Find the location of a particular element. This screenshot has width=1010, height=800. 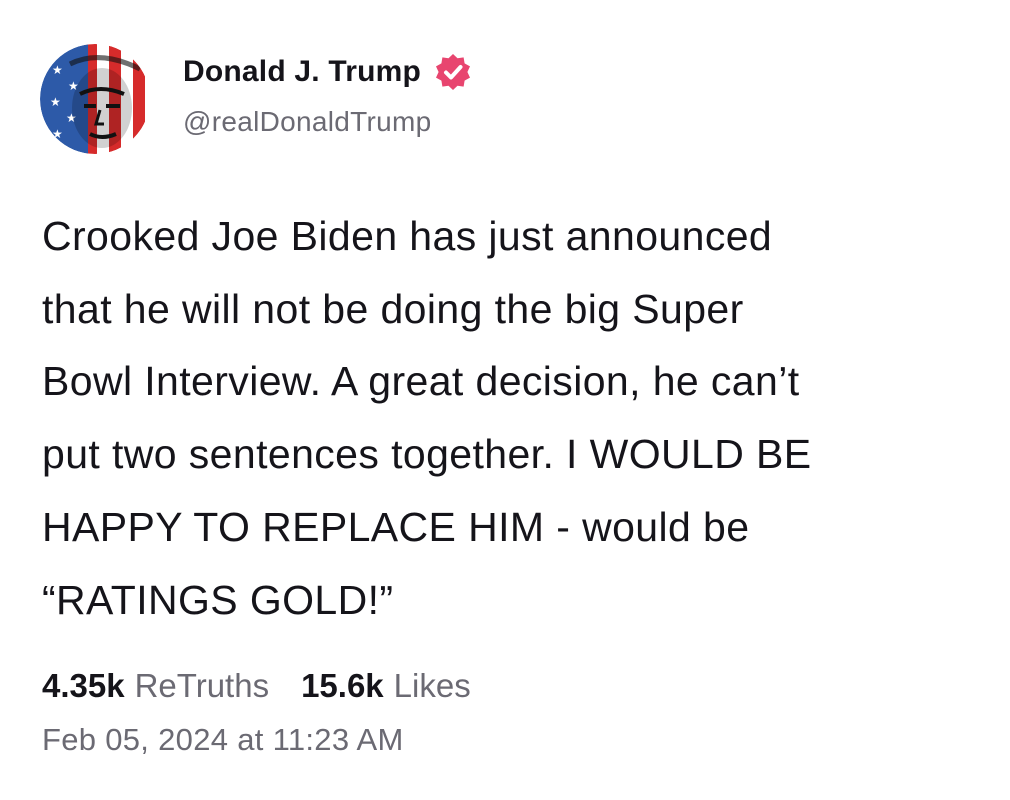

post-stats: 4.35k ReTruths 15.6k Likes is located at coordinates (256, 686).